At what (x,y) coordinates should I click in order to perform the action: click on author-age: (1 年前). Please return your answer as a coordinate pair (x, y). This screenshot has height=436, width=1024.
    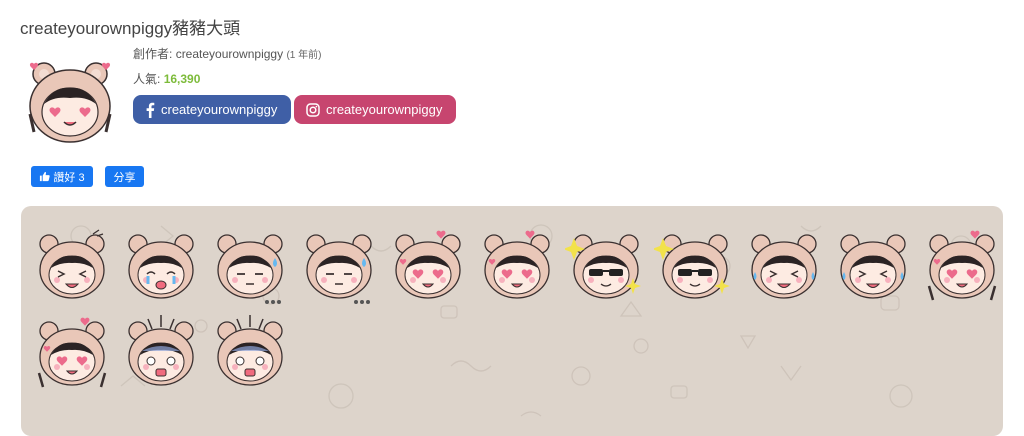
    Looking at the image, I should click on (304, 55).